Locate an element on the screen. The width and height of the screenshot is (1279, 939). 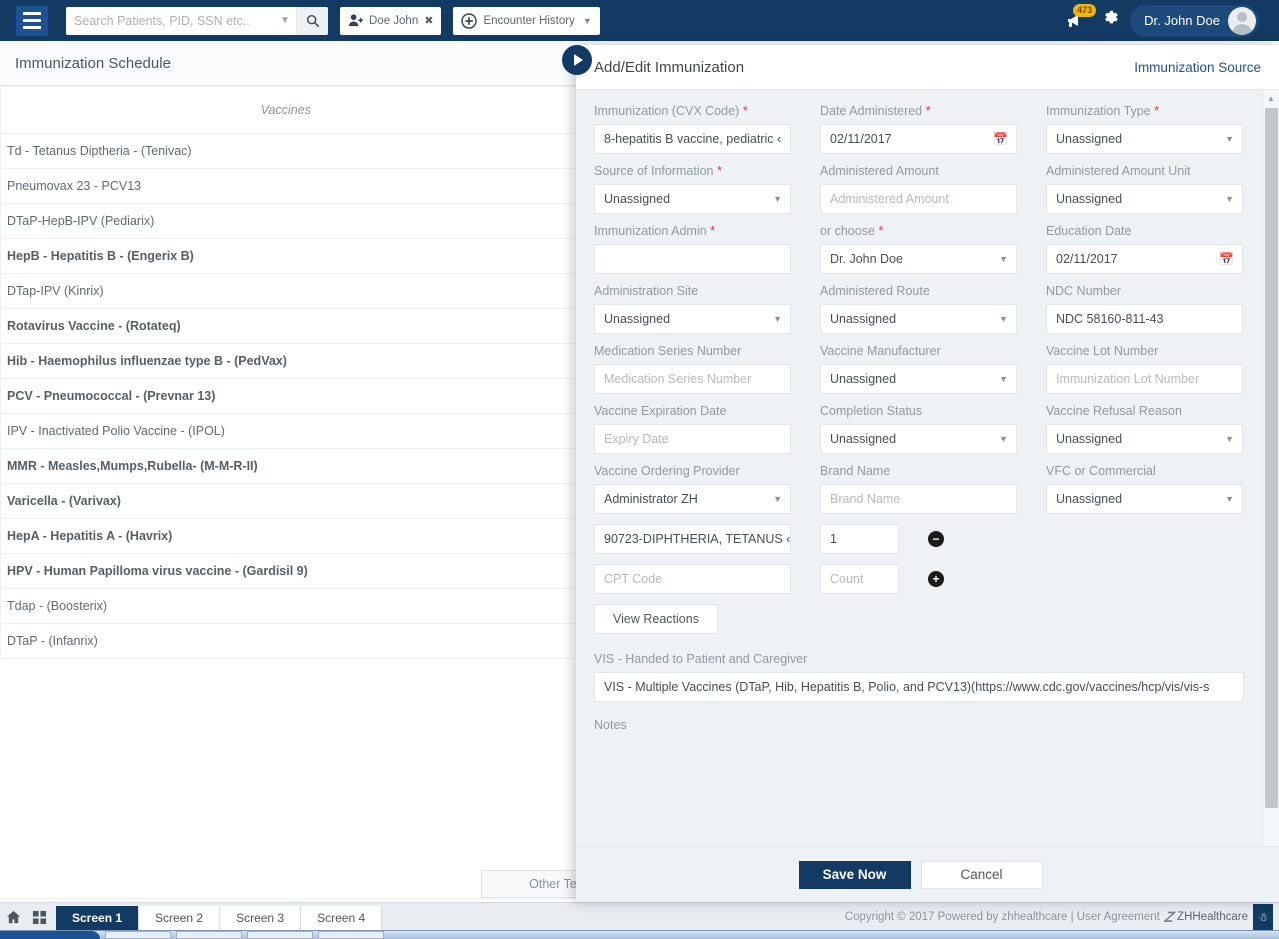
field-immunization-admin: Immunization Admin * is located at coordinates (692, 249).